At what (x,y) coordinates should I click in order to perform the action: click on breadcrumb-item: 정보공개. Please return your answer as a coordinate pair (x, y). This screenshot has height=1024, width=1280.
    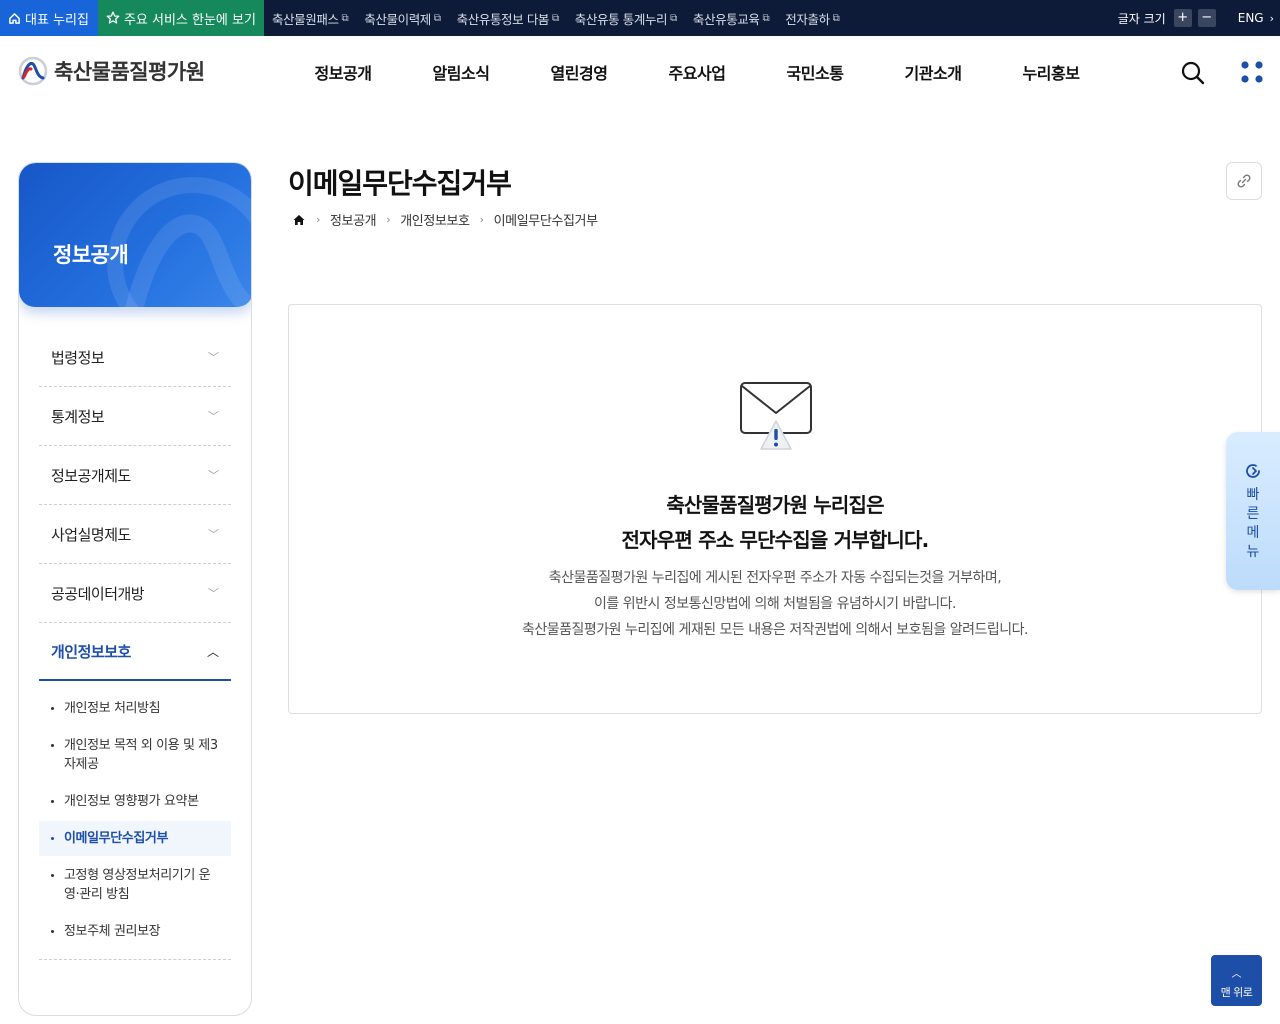
    Looking at the image, I should click on (353, 219).